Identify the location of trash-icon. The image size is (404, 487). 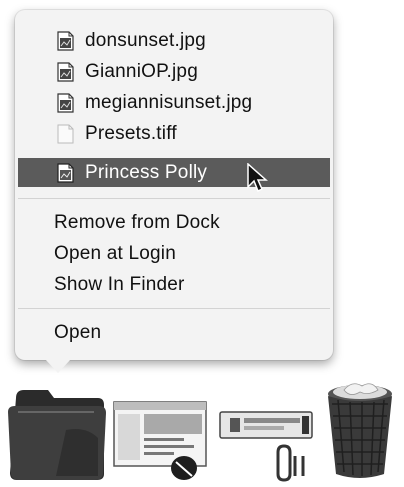
(360, 430).